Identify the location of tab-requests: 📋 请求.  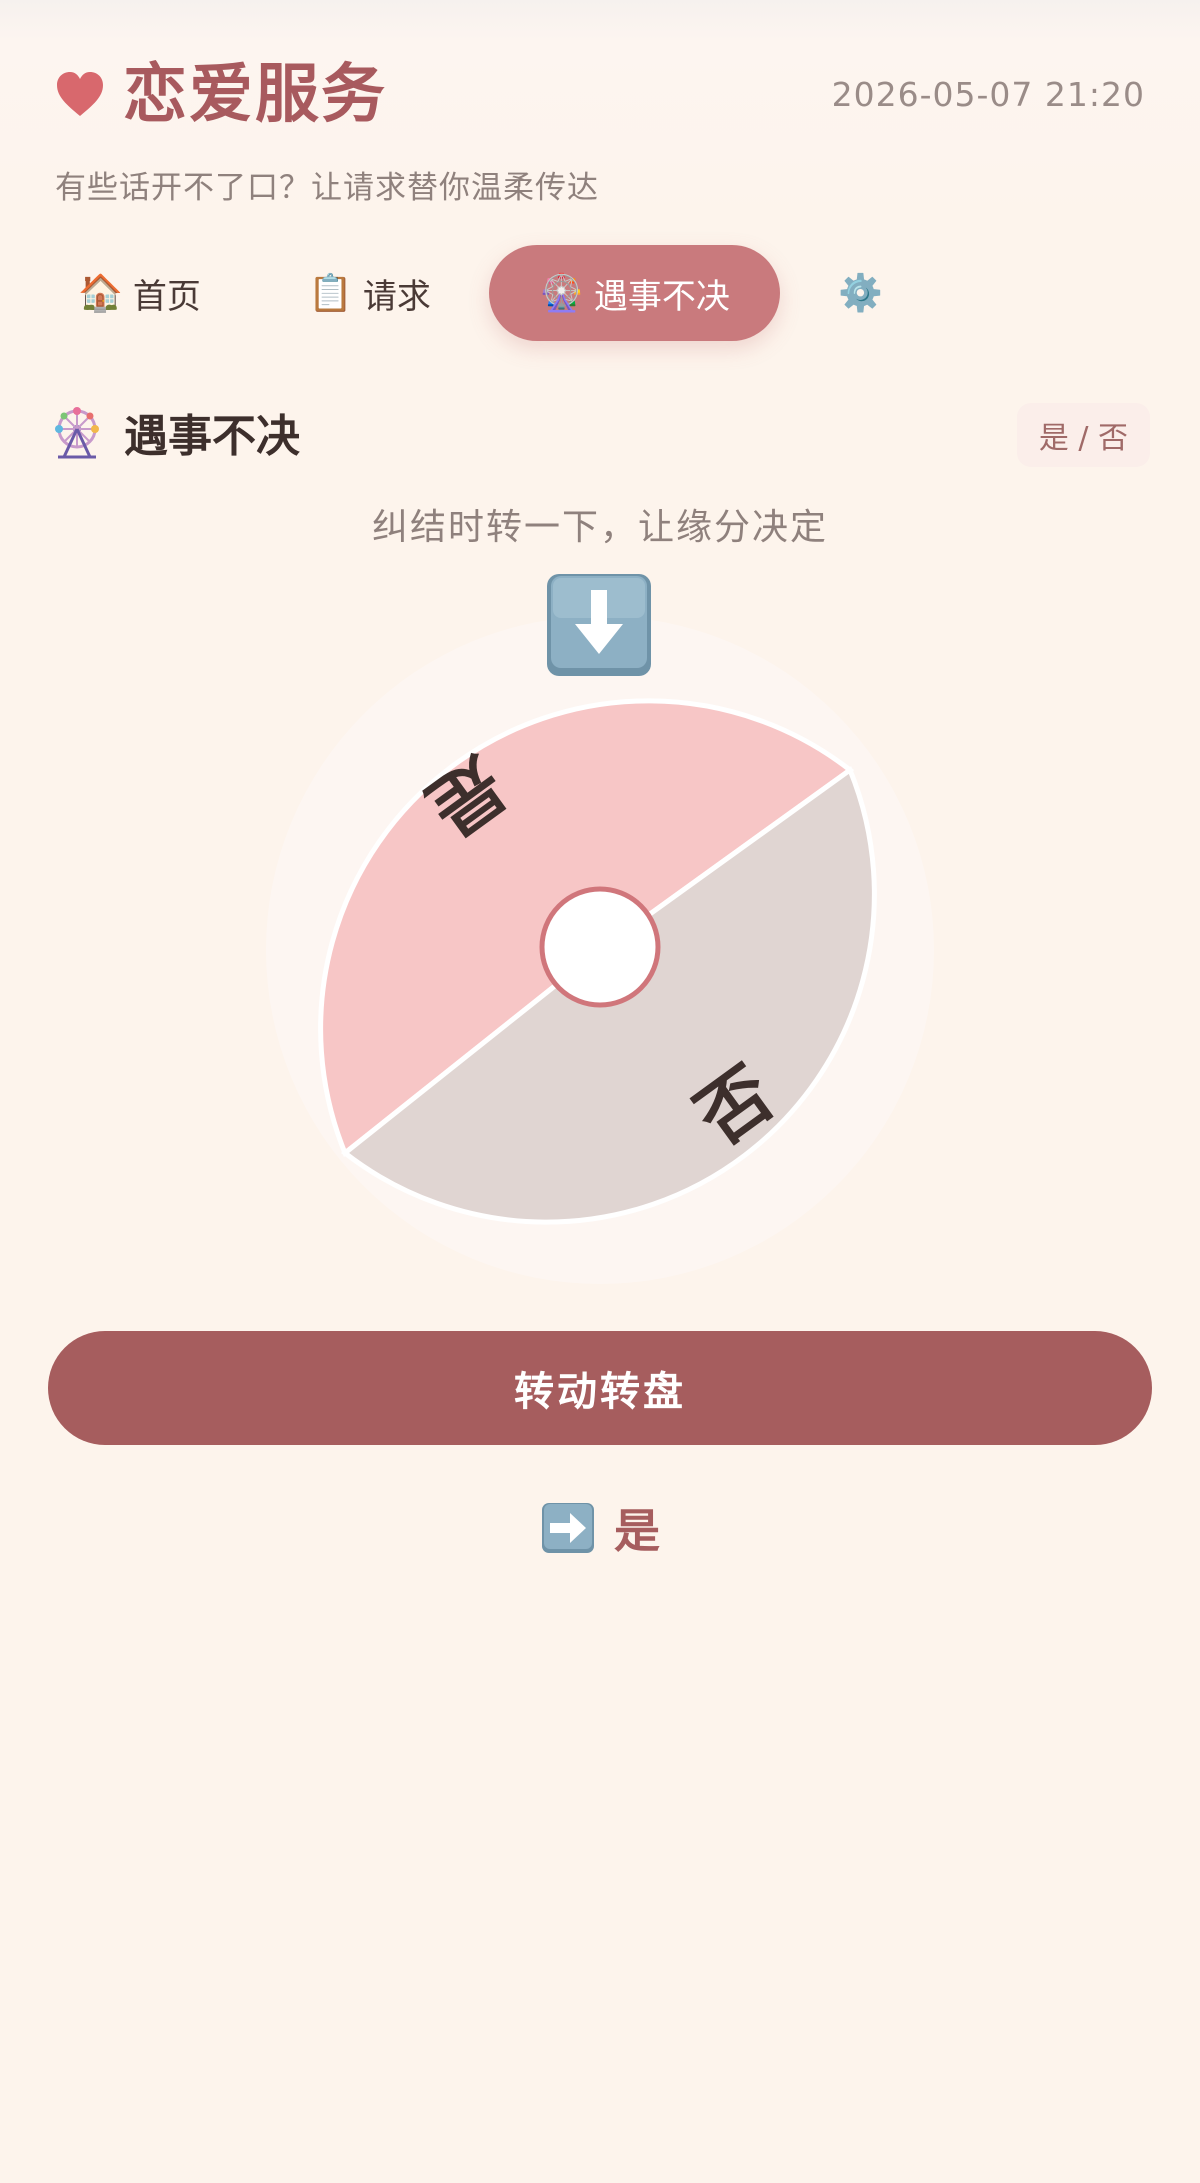
(369, 293).